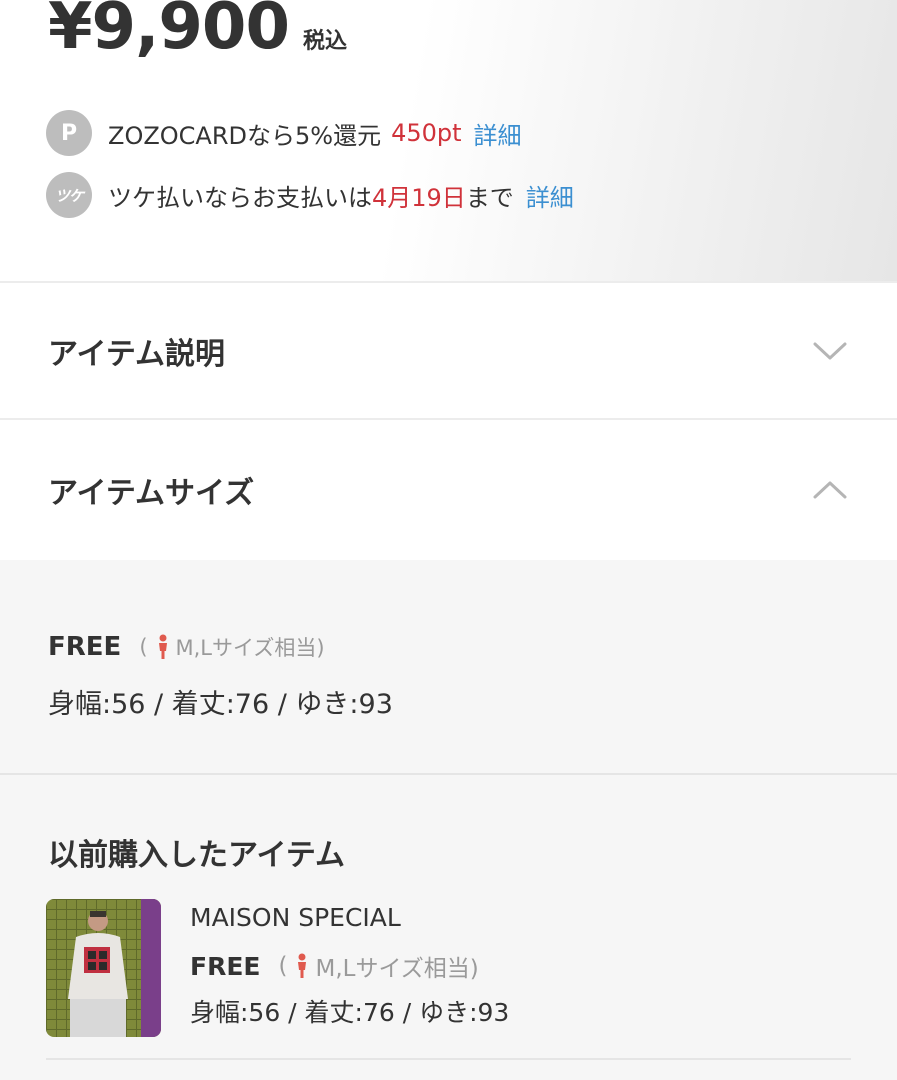 Image resolution: width=897 pixels, height=1080 pixels. What do you see at coordinates (151, 493) in the screenshot?
I see `item-size-title: アイテムサイズ` at bounding box center [151, 493].